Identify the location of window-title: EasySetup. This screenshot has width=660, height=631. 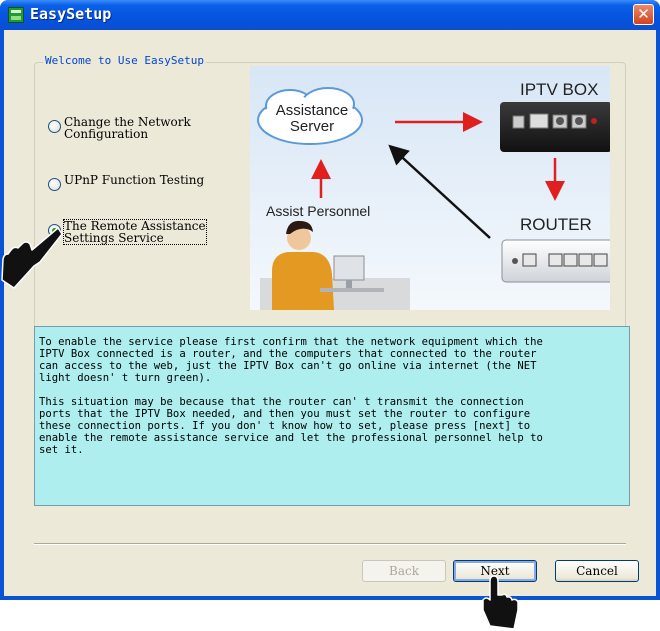
(71, 14).